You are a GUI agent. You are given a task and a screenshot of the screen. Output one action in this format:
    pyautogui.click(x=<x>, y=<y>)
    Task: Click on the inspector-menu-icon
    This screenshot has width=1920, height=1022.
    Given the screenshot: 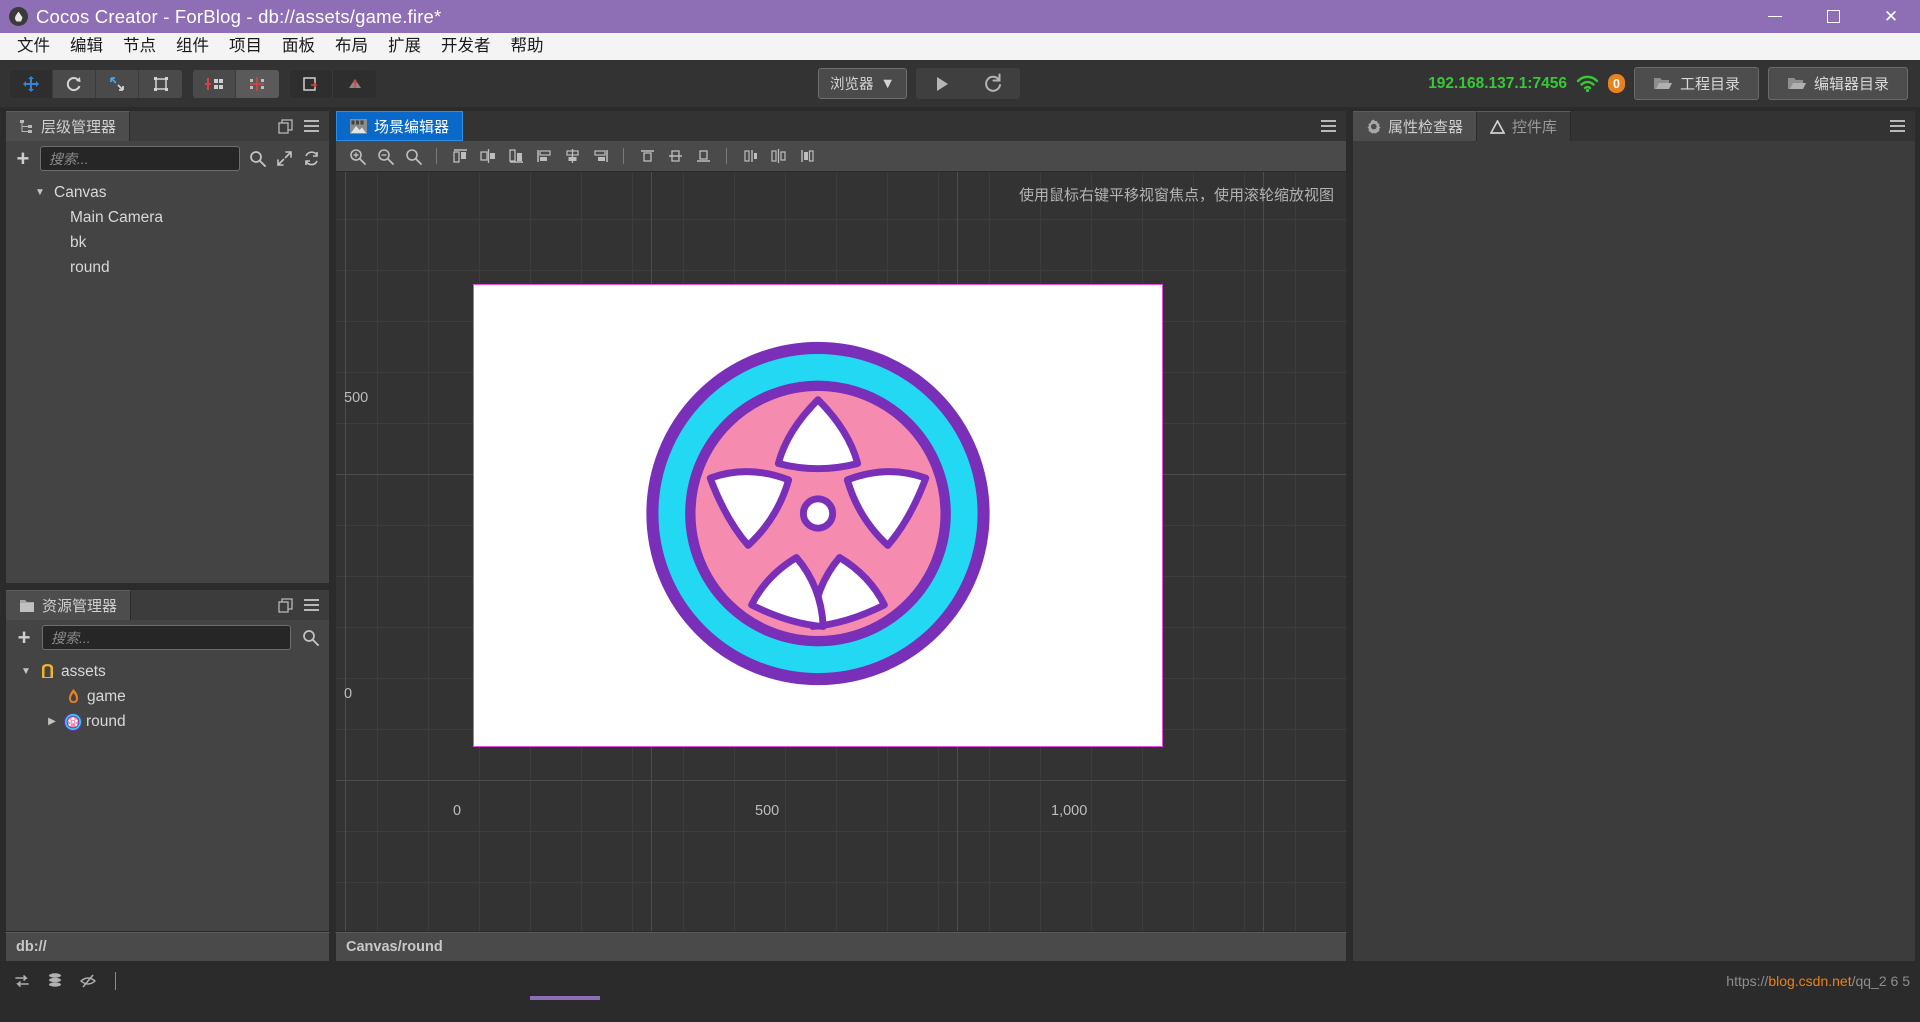 What is the action you would take?
    pyautogui.click(x=1897, y=126)
    